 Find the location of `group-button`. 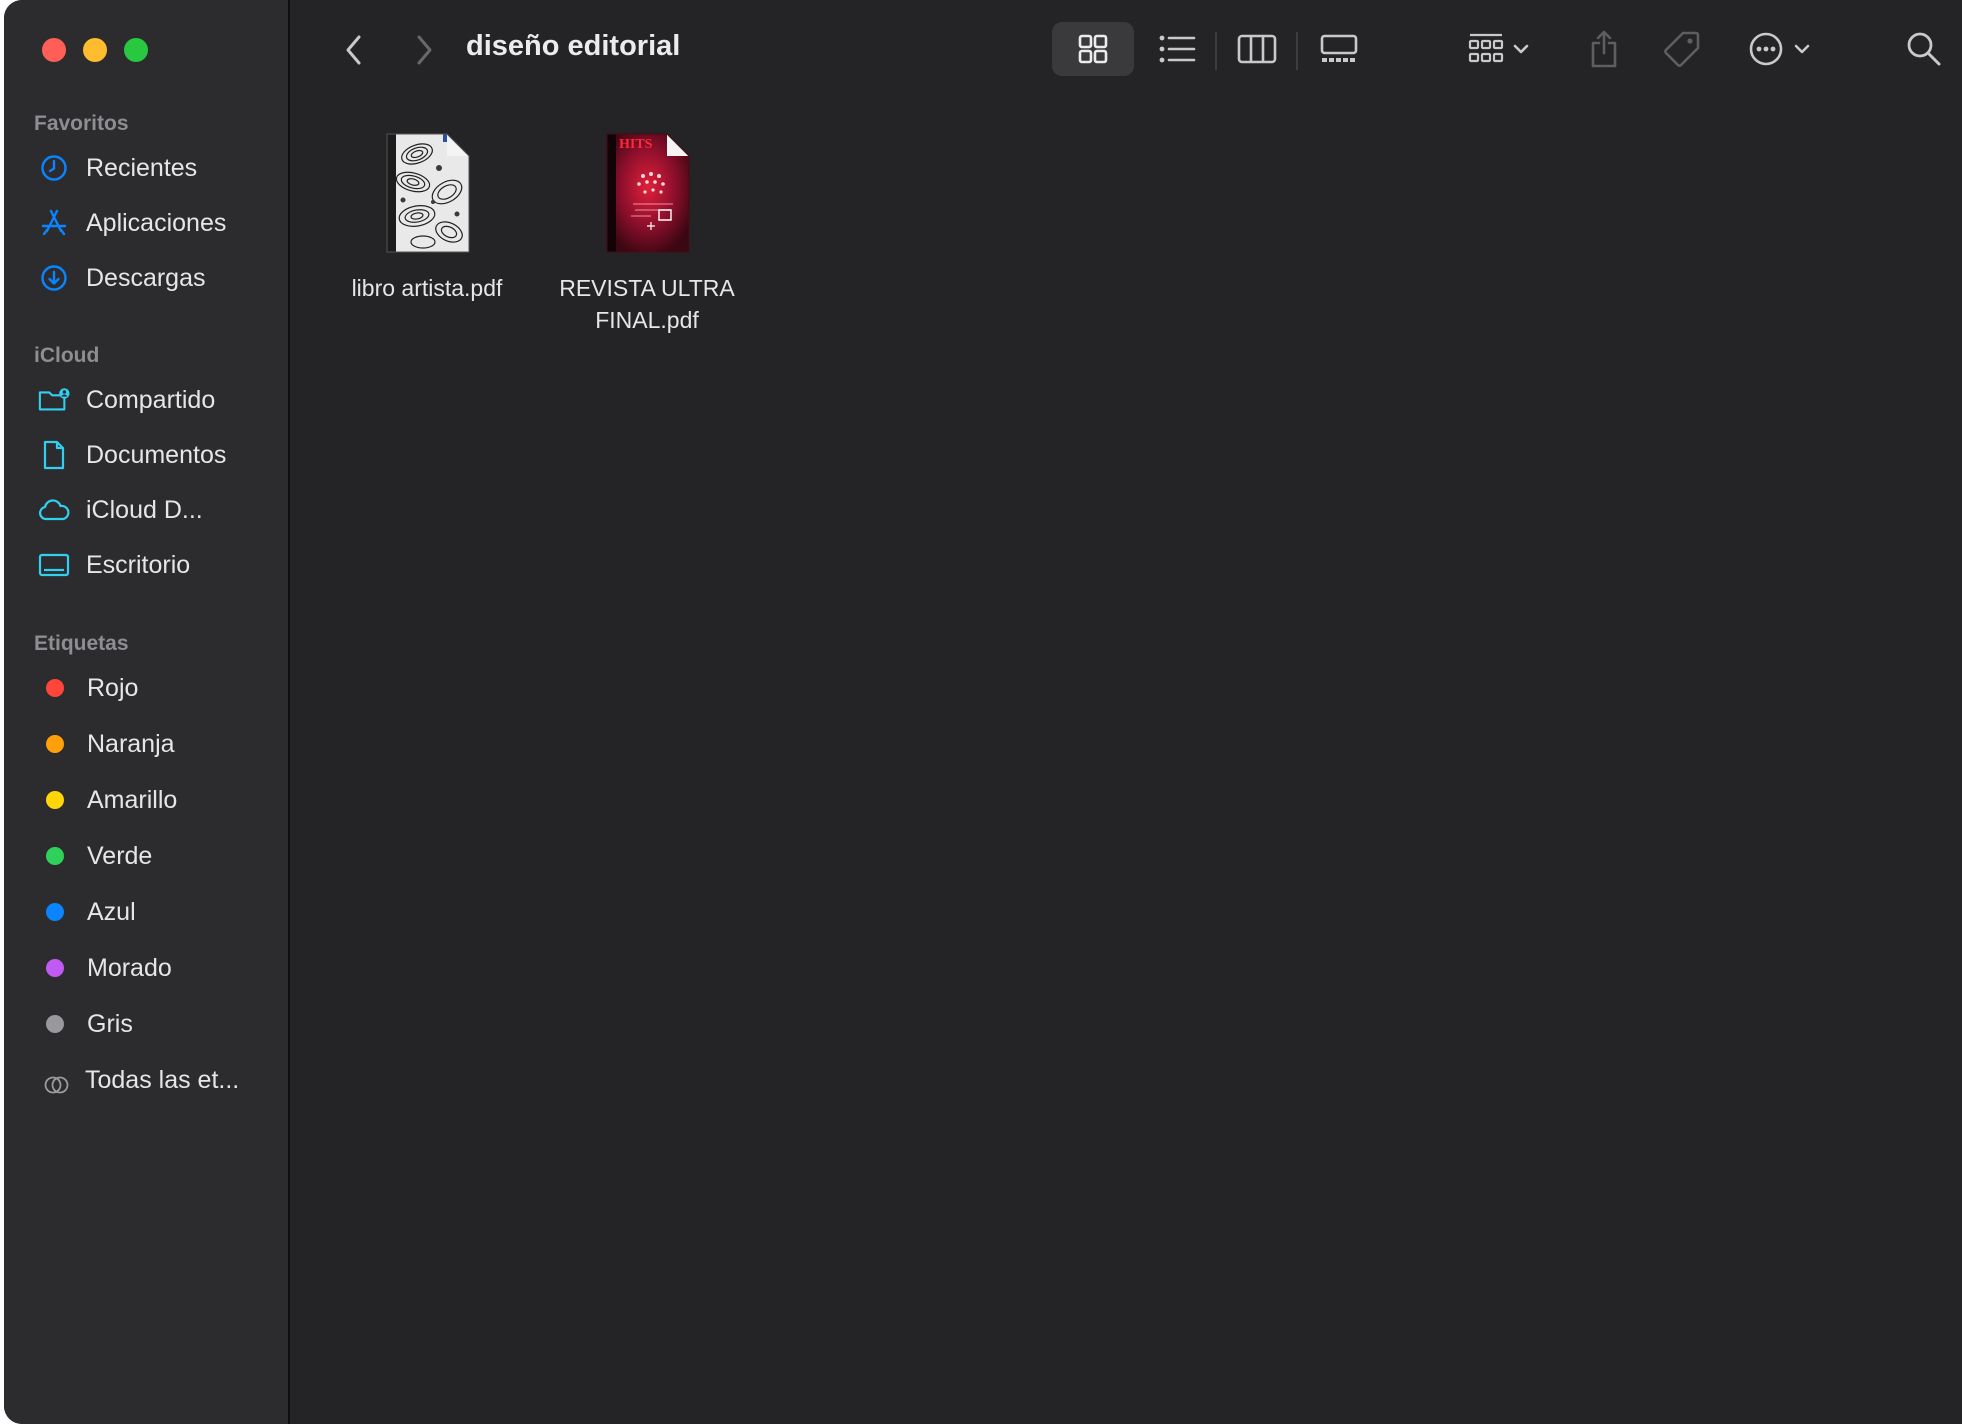

group-button is located at coordinates (1498, 49).